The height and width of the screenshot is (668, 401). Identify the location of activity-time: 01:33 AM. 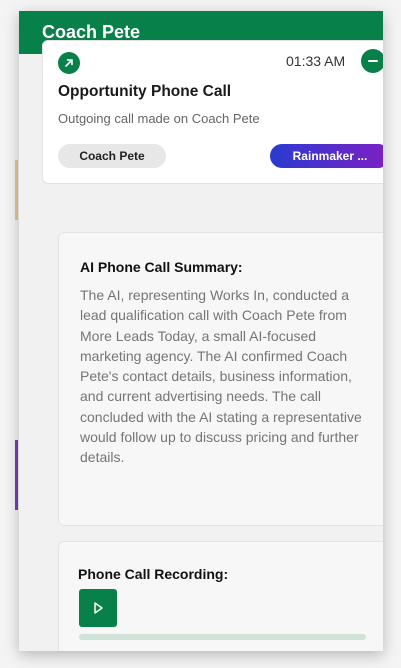
(316, 61).